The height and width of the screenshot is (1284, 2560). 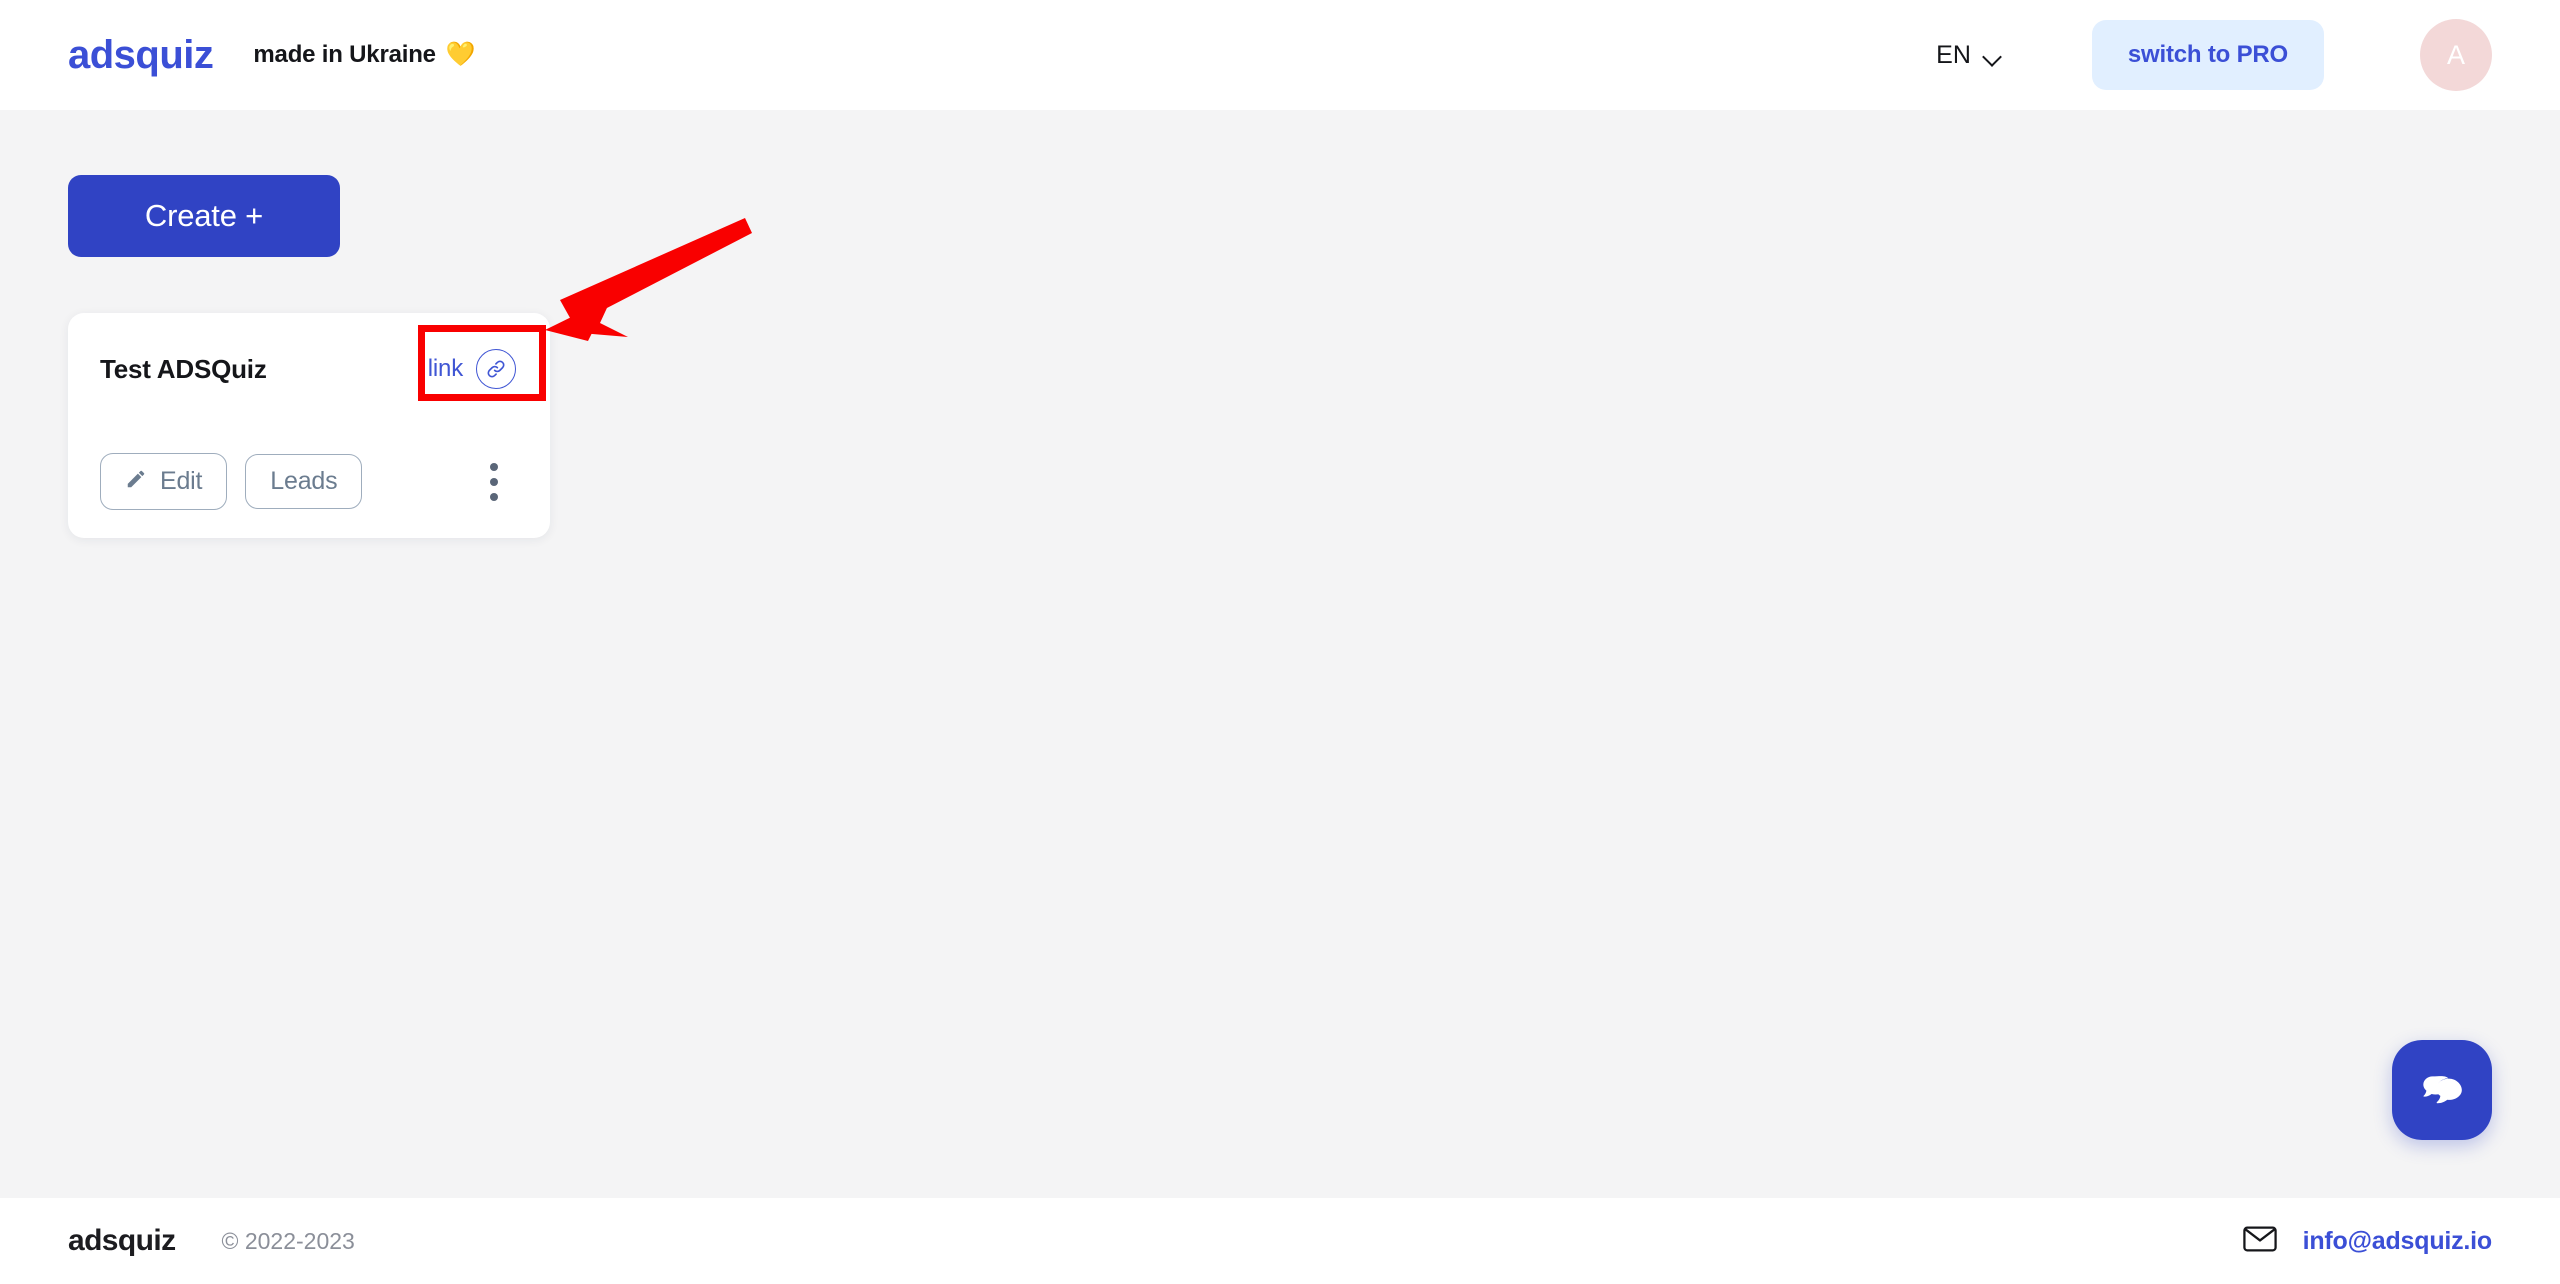 I want to click on quiz-card-header: Test ADSQuiz link, so click(x=309, y=369).